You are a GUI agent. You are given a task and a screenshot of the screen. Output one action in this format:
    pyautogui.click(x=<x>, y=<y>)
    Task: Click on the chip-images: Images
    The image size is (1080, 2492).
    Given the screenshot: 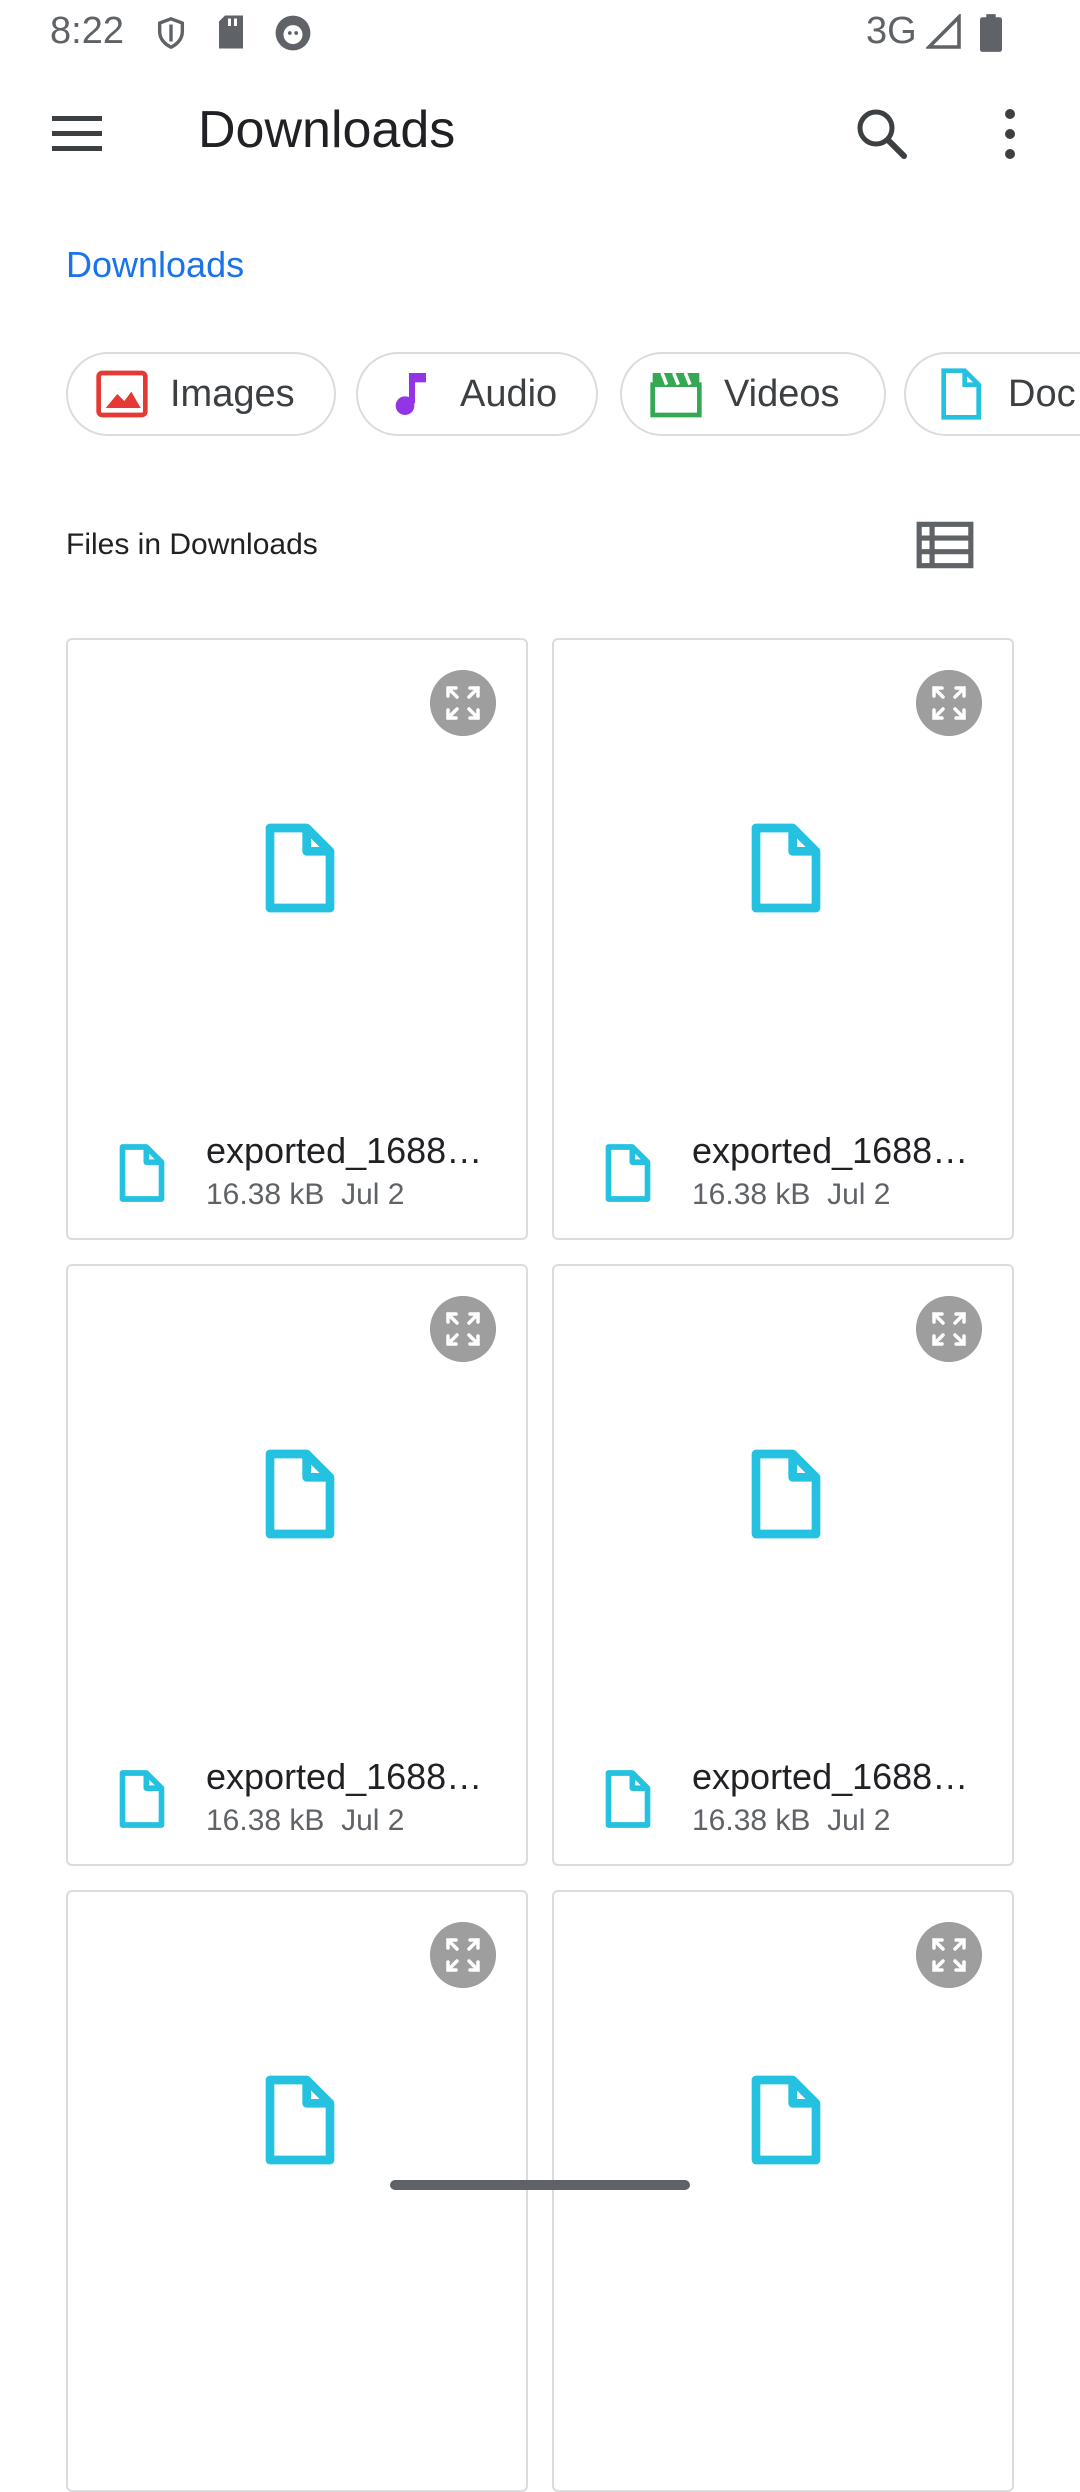 What is the action you would take?
    pyautogui.click(x=201, y=394)
    